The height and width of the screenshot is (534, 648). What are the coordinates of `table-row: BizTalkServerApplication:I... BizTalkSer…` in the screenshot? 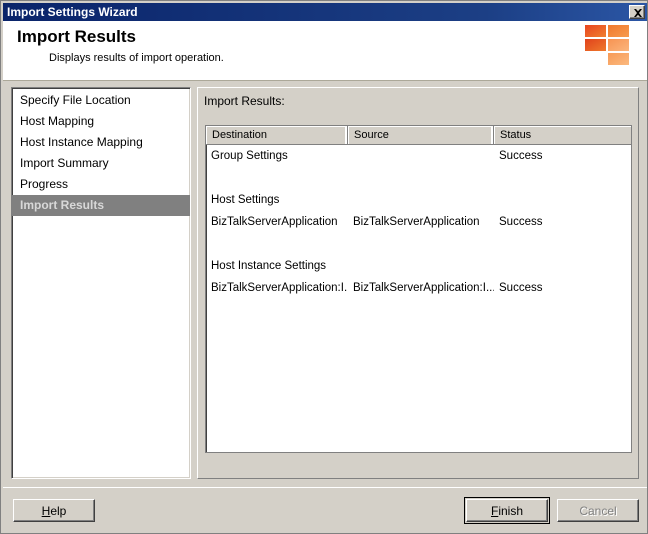 It's located at (418, 288).